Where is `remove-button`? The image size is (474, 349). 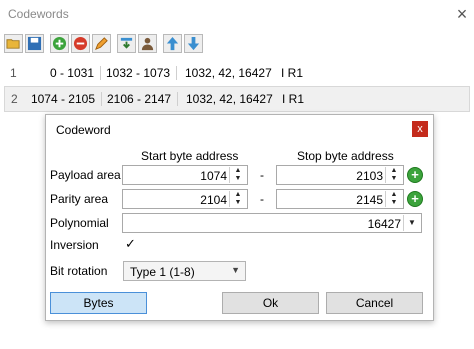
remove-button is located at coordinates (80, 43).